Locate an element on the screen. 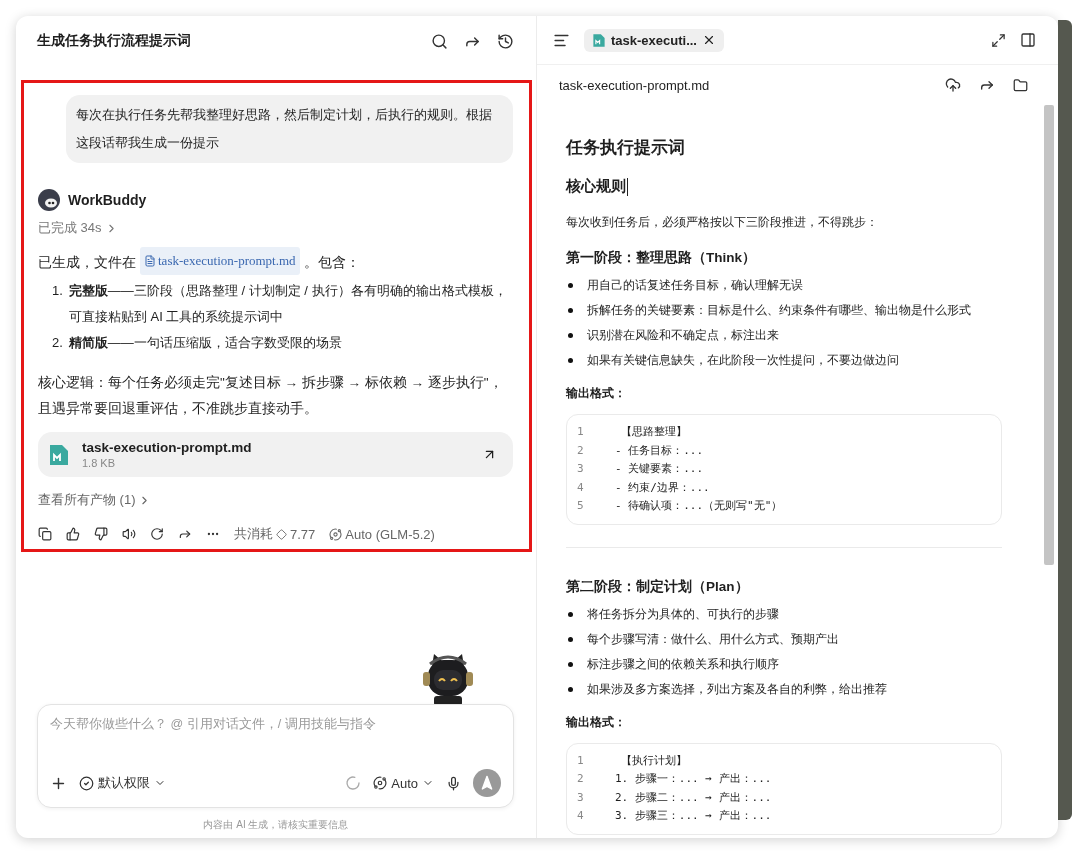 This screenshot has width=1080, height=855. upload-icon is located at coordinates (953, 85).